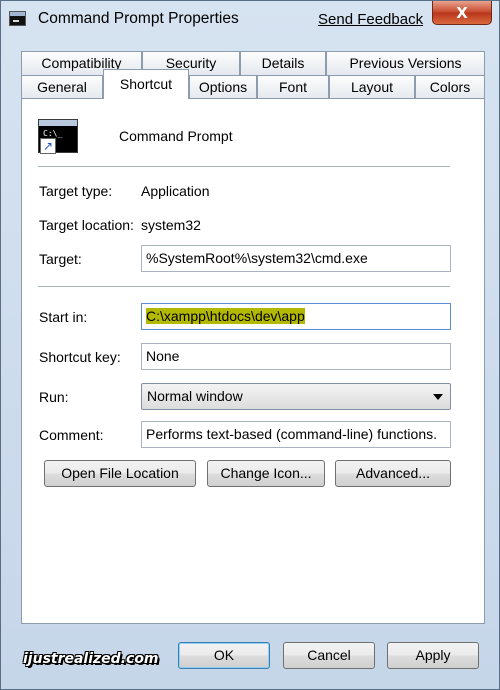 The height and width of the screenshot is (690, 500). Describe the element at coordinates (296, 258) in the screenshot. I see `target-input: %SystemRoot%\system32\cmd.exe` at that location.